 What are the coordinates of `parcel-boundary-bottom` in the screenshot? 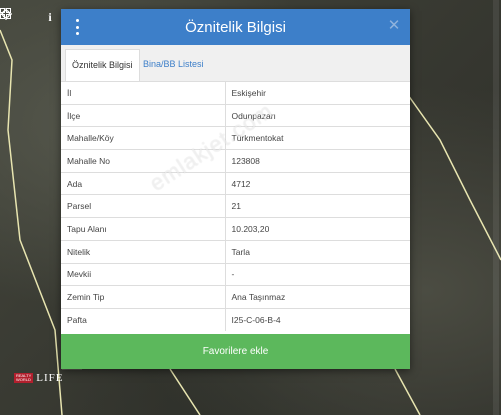 It's located at (185, 391).